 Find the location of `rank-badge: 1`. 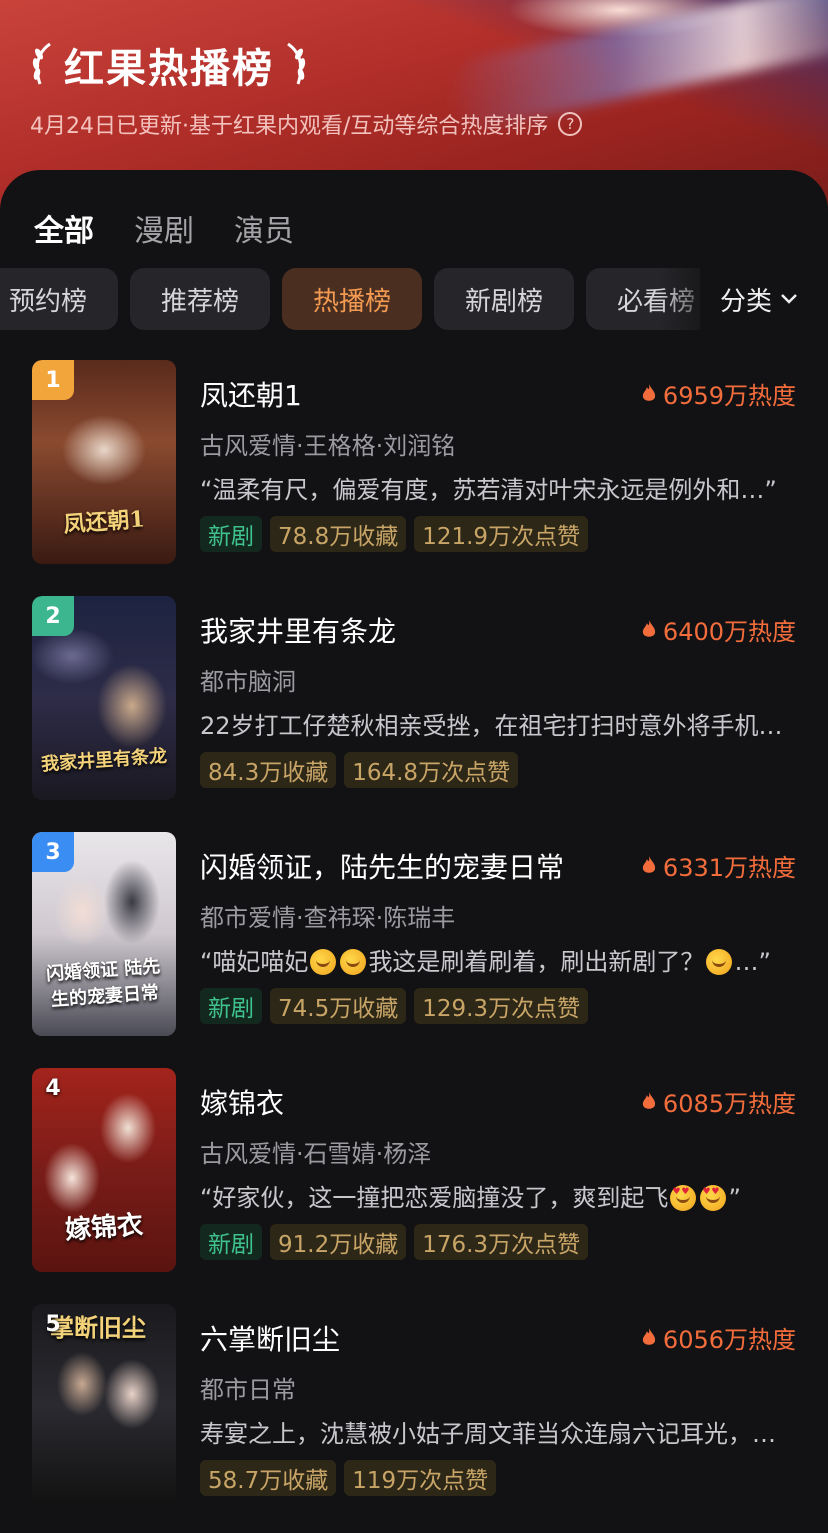

rank-badge: 1 is located at coordinates (53, 380).